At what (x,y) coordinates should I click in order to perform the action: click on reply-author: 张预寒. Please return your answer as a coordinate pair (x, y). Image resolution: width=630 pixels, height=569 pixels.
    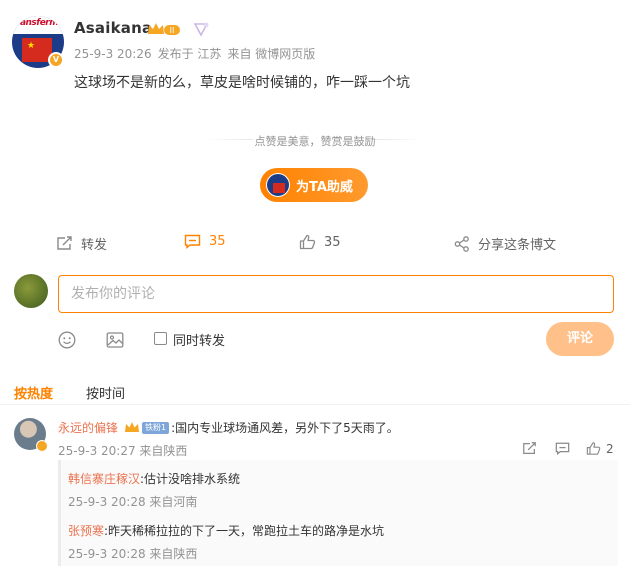
    Looking at the image, I should click on (86, 531).